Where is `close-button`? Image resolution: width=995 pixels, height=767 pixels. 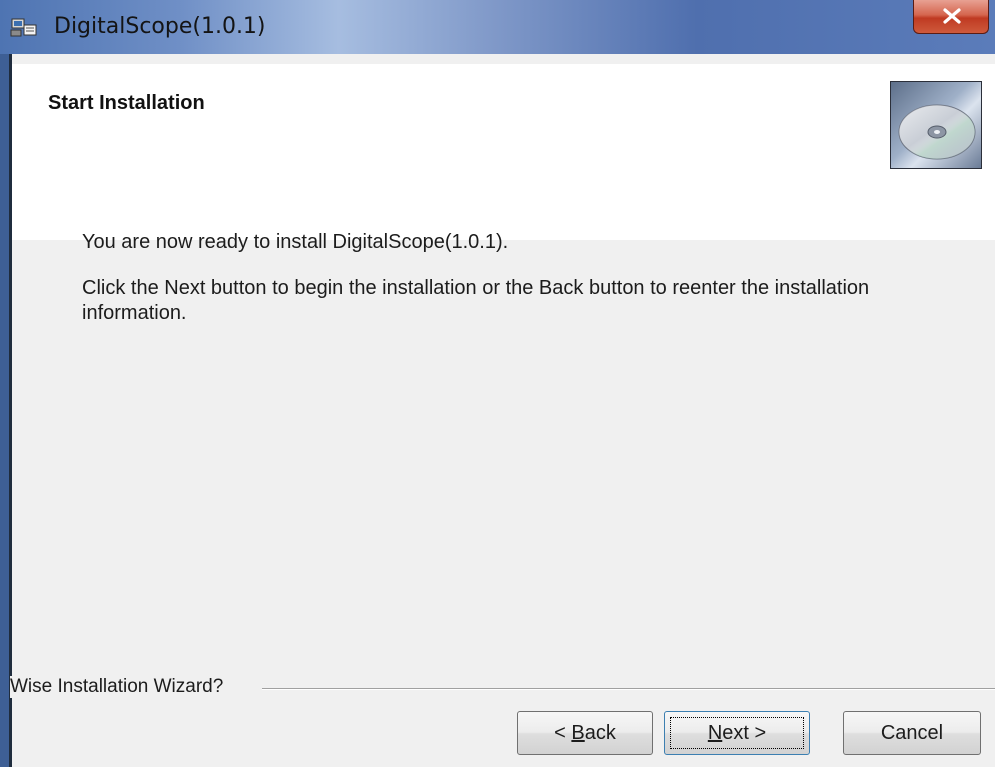
close-button is located at coordinates (951, 17).